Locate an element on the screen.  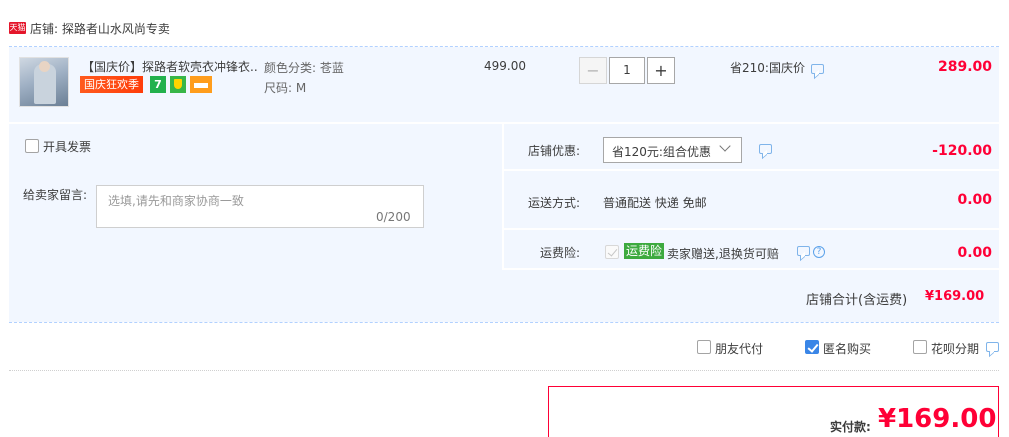
item-total-price: 289.00 is located at coordinates (964, 67).